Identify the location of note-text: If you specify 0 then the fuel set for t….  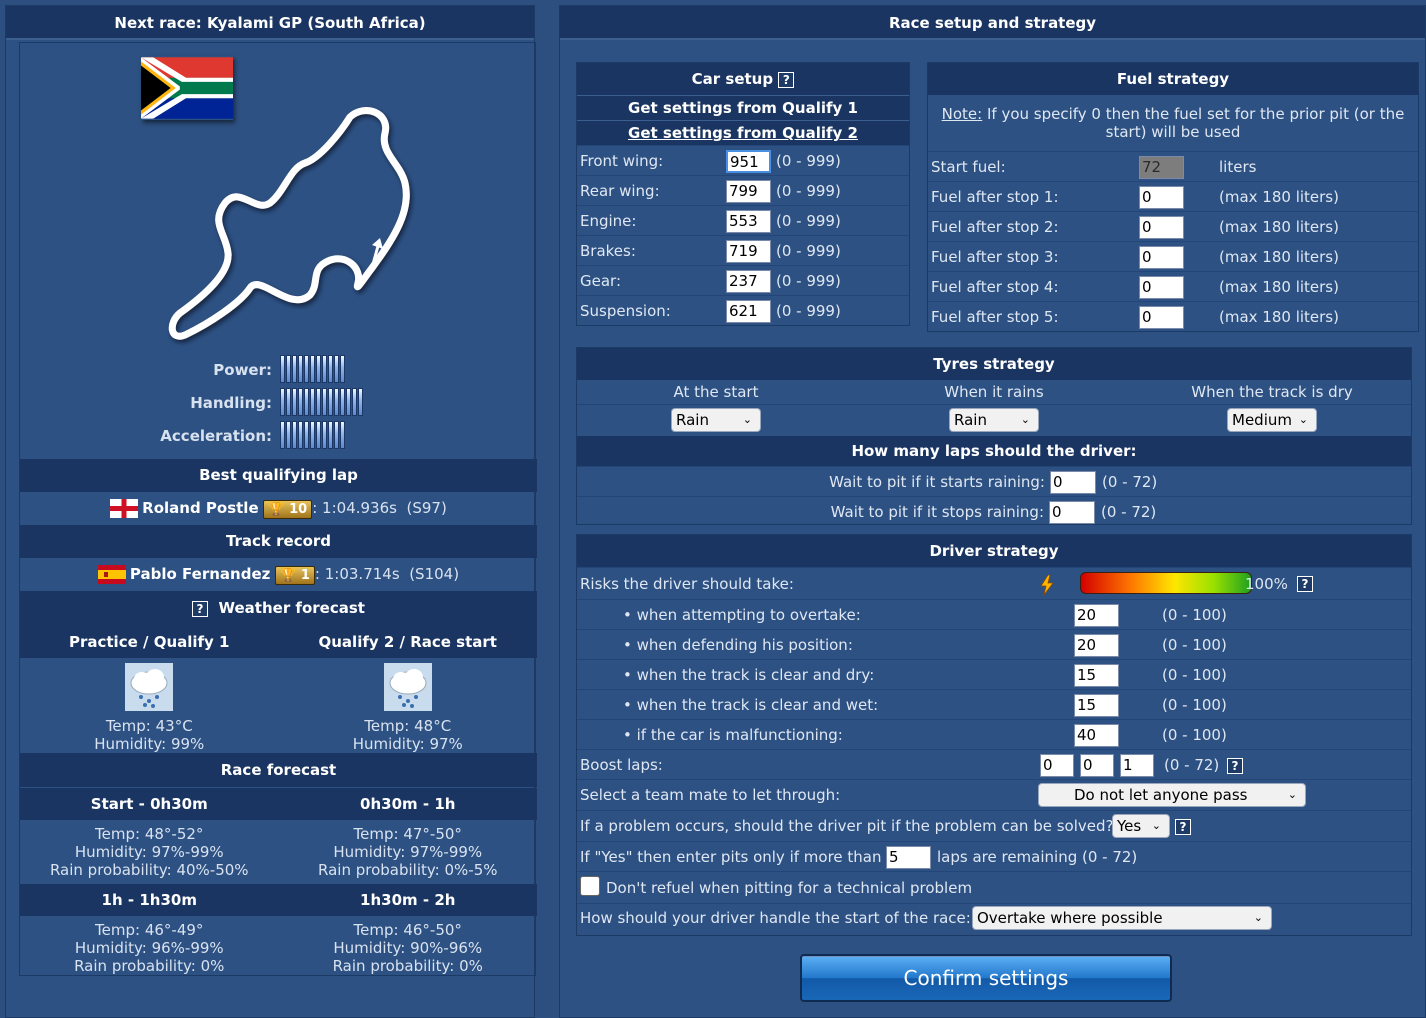
(1193, 123).